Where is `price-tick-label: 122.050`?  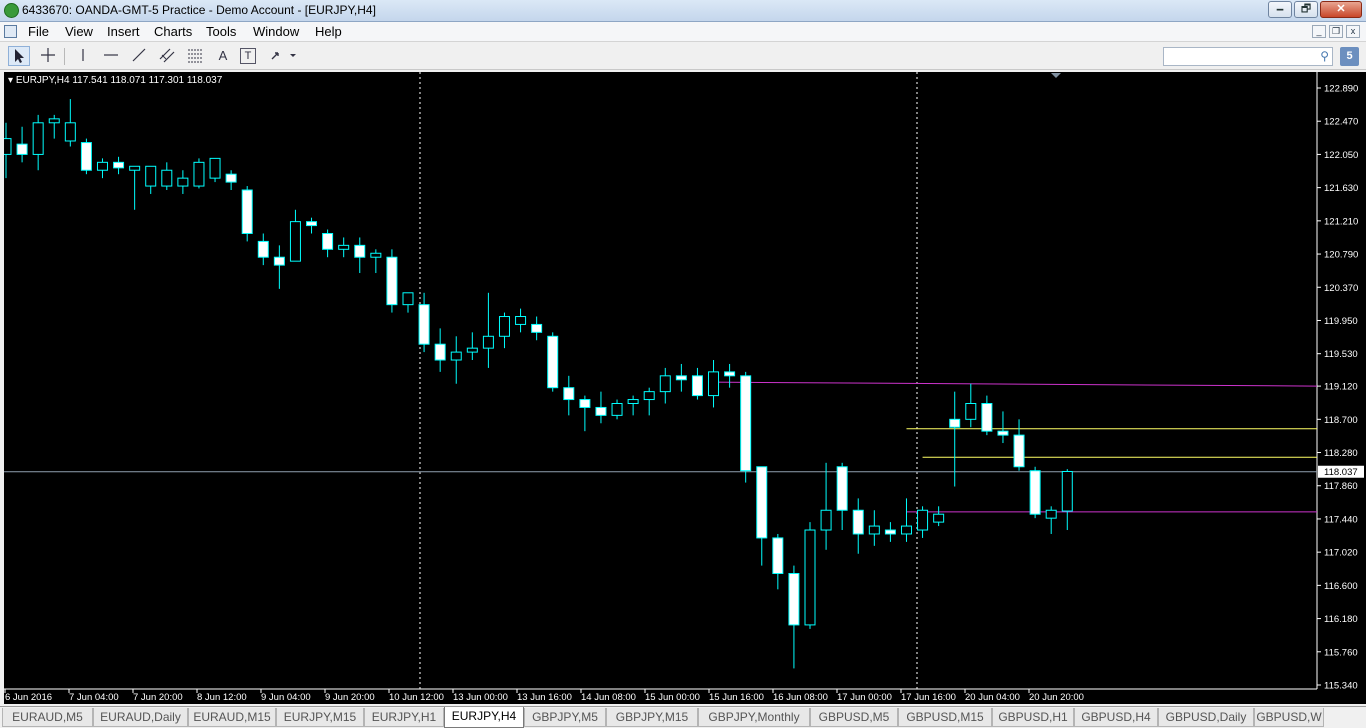 price-tick-label: 122.050 is located at coordinates (1341, 155).